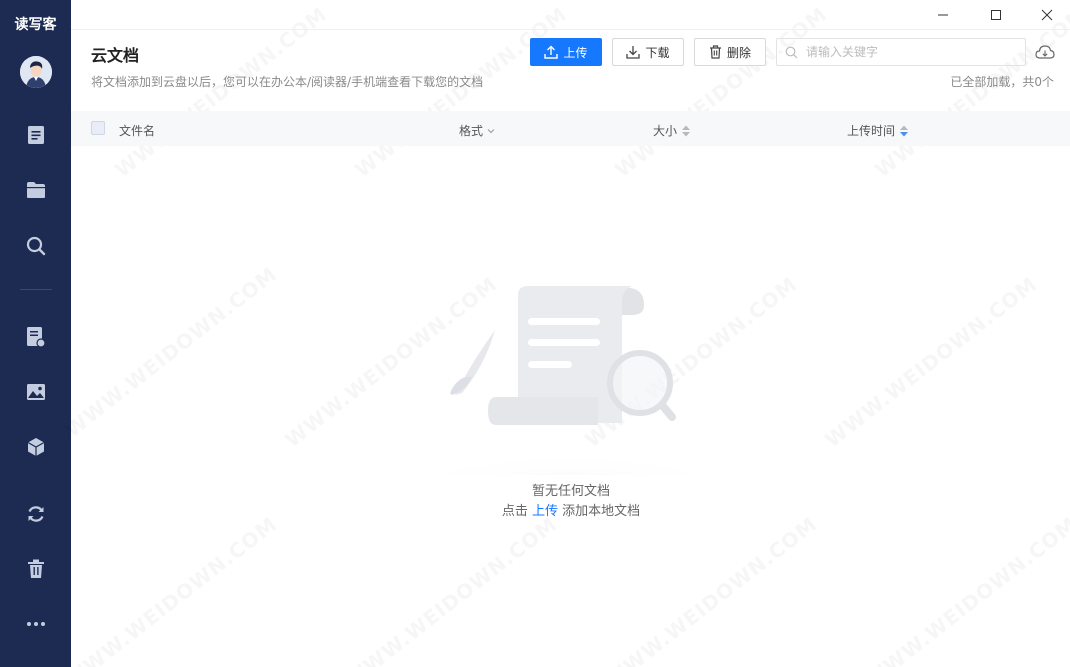  What do you see at coordinates (36, 447) in the screenshot?
I see `cube-icon` at bounding box center [36, 447].